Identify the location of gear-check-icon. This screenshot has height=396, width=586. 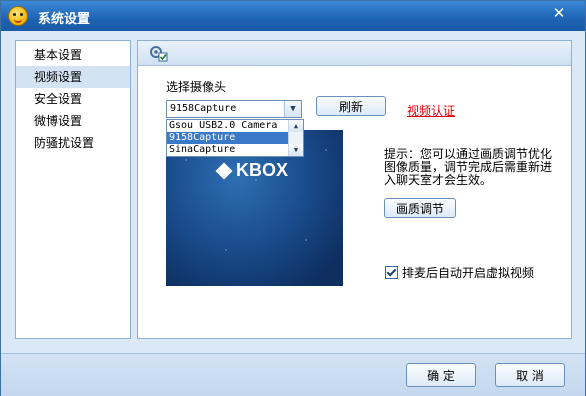
(159, 54).